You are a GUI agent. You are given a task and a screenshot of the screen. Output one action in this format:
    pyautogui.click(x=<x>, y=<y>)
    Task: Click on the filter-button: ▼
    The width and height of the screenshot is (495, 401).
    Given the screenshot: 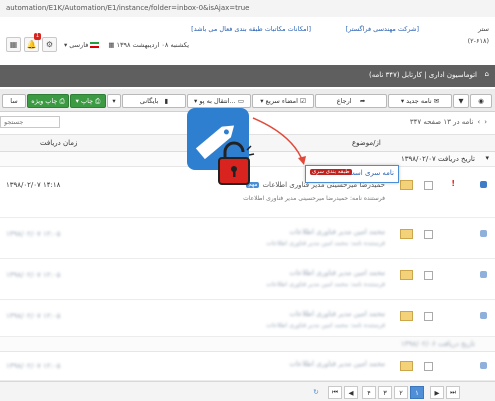 What is the action you would take?
    pyautogui.click(x=461, y=101)
    